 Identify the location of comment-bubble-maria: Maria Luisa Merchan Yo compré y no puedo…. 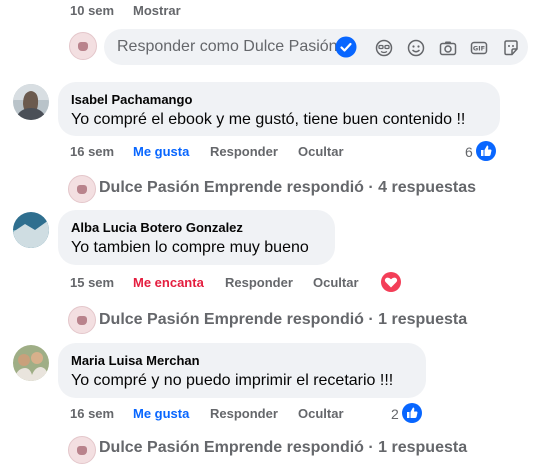
(242, 370).